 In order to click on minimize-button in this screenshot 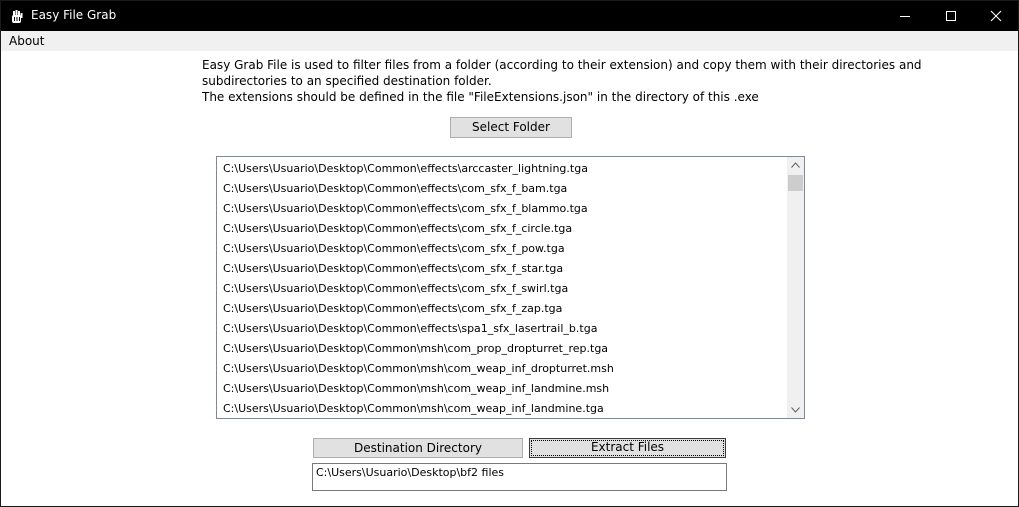, I will do `click(905, 16)`.